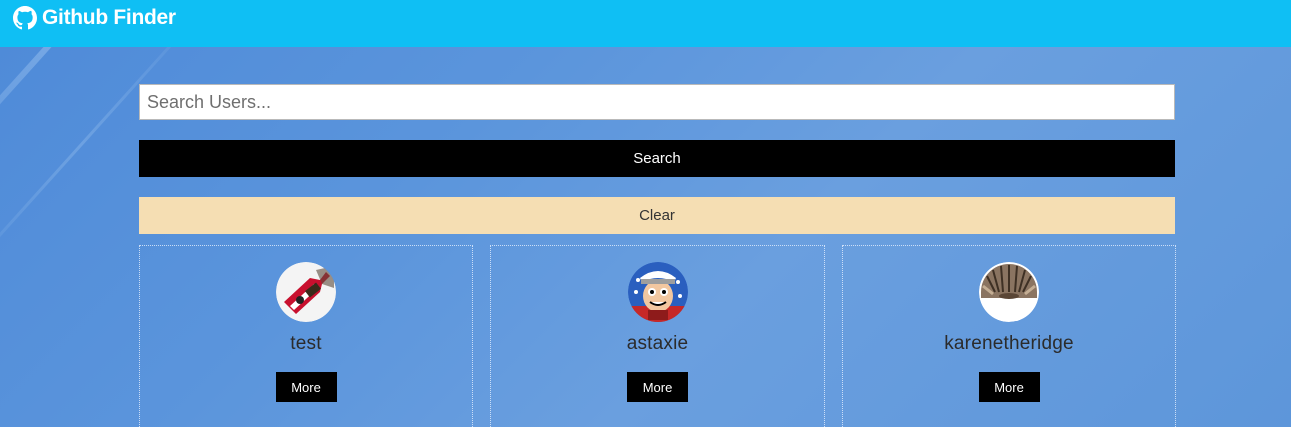 The width and height of the screenshot is (1291, 427). Describe the element at coordinates (645, 23) in the screenshot. I see `navbar: Github Finder` at that location.